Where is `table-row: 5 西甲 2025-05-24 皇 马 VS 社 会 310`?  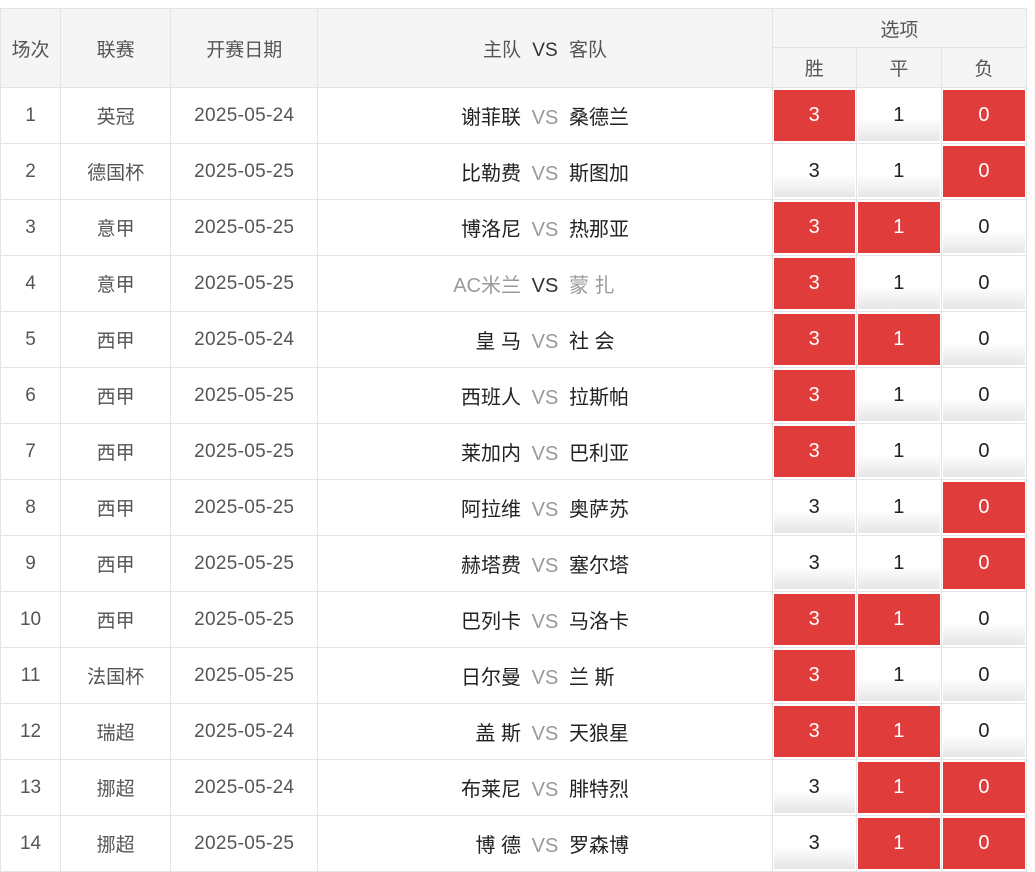
table-row: 5 西甲 2025-05-24 皇 马 VS 社 会 310 is located at coordinates (514, 339).